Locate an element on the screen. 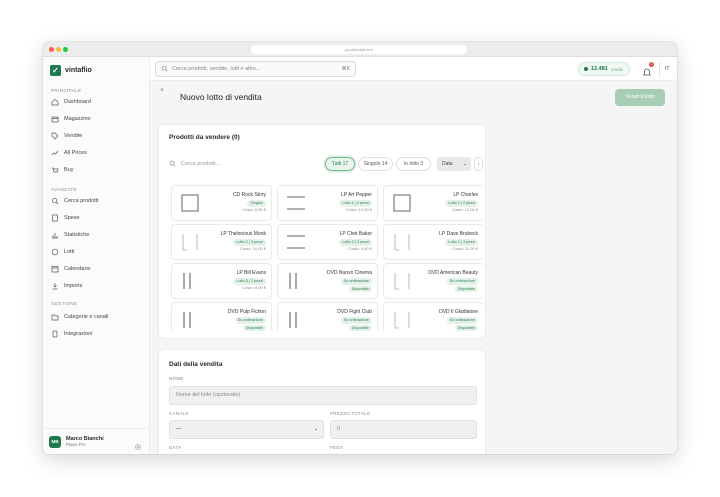 Image resolution: width=720 pixels, height=497 pixels. sell-lot-button: Vendi il lotto is located at coordinates (640, 97).